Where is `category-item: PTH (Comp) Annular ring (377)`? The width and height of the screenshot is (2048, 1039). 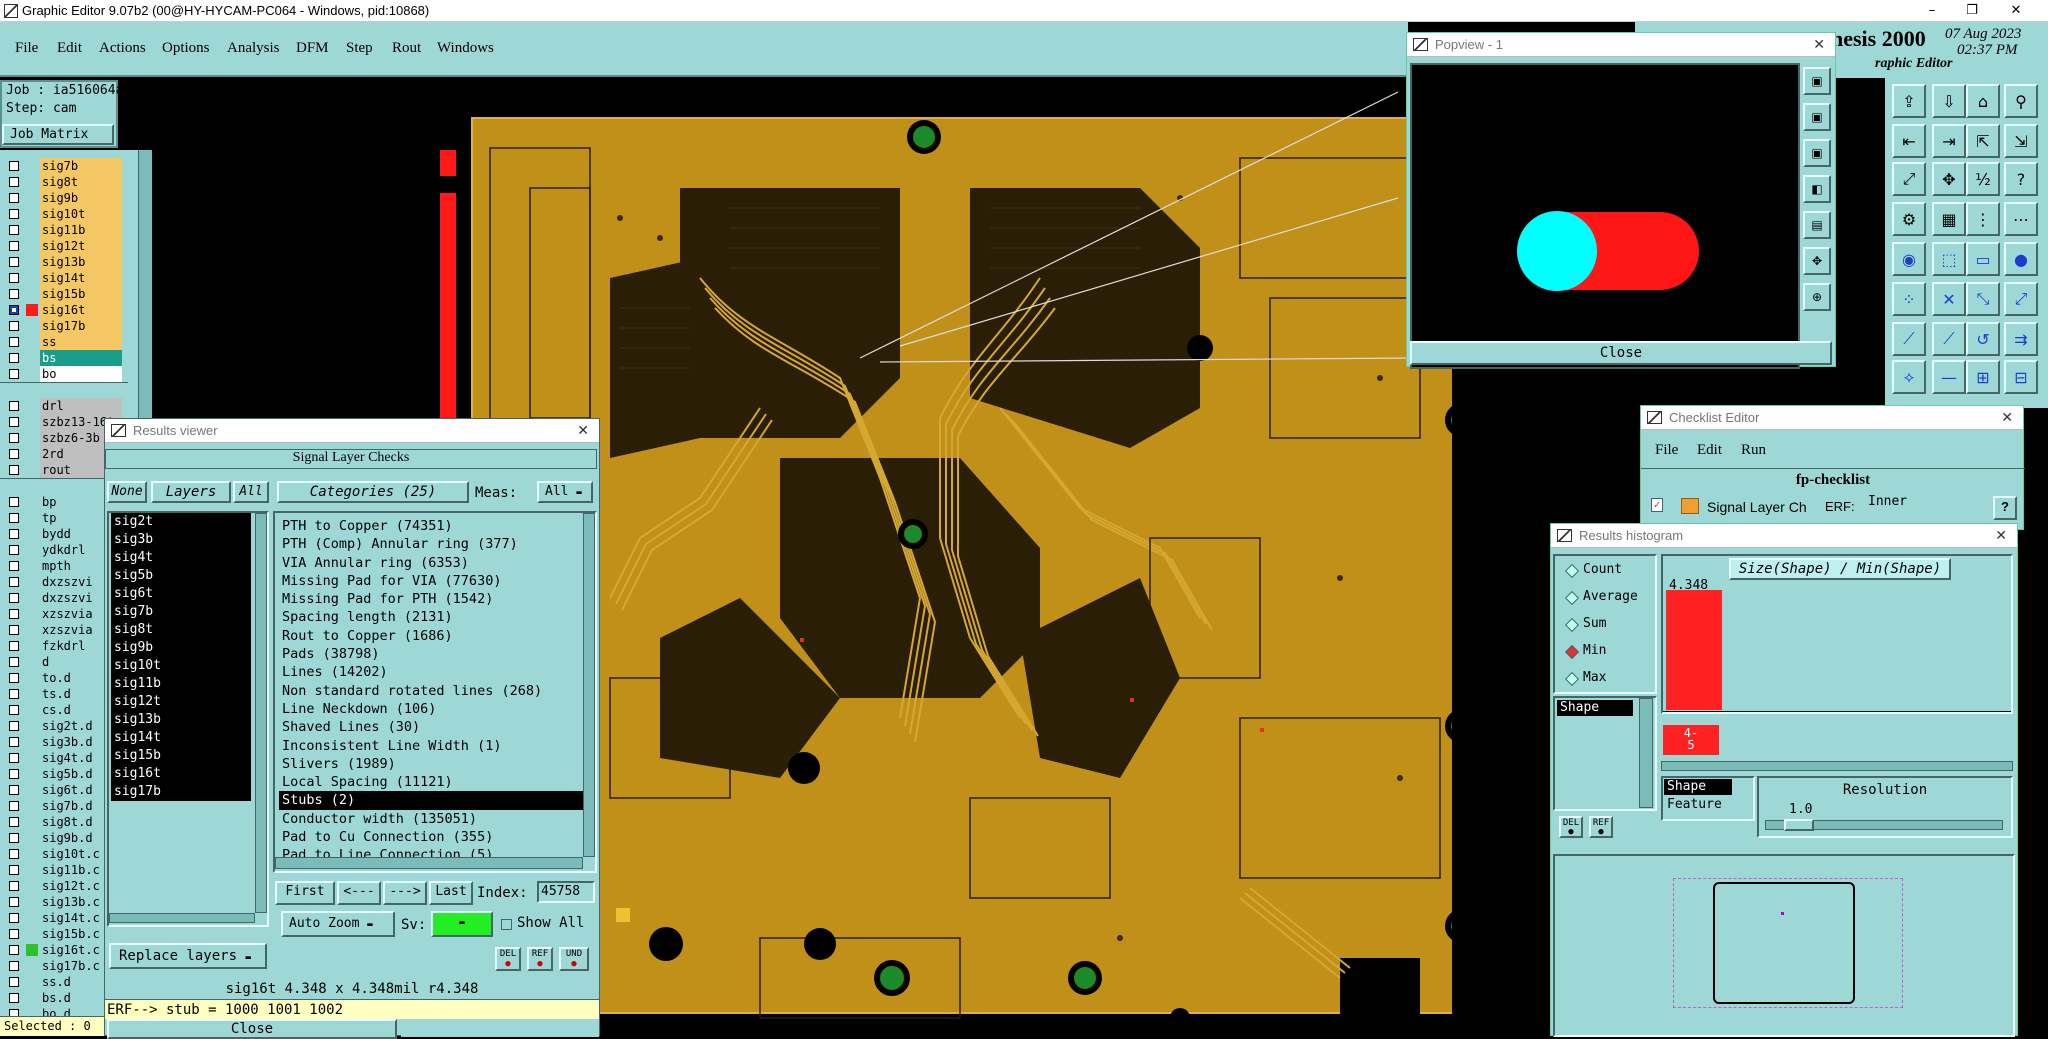 category-item: PTH (Comp) Annular ring (377) is located at coordinates (432, 544).